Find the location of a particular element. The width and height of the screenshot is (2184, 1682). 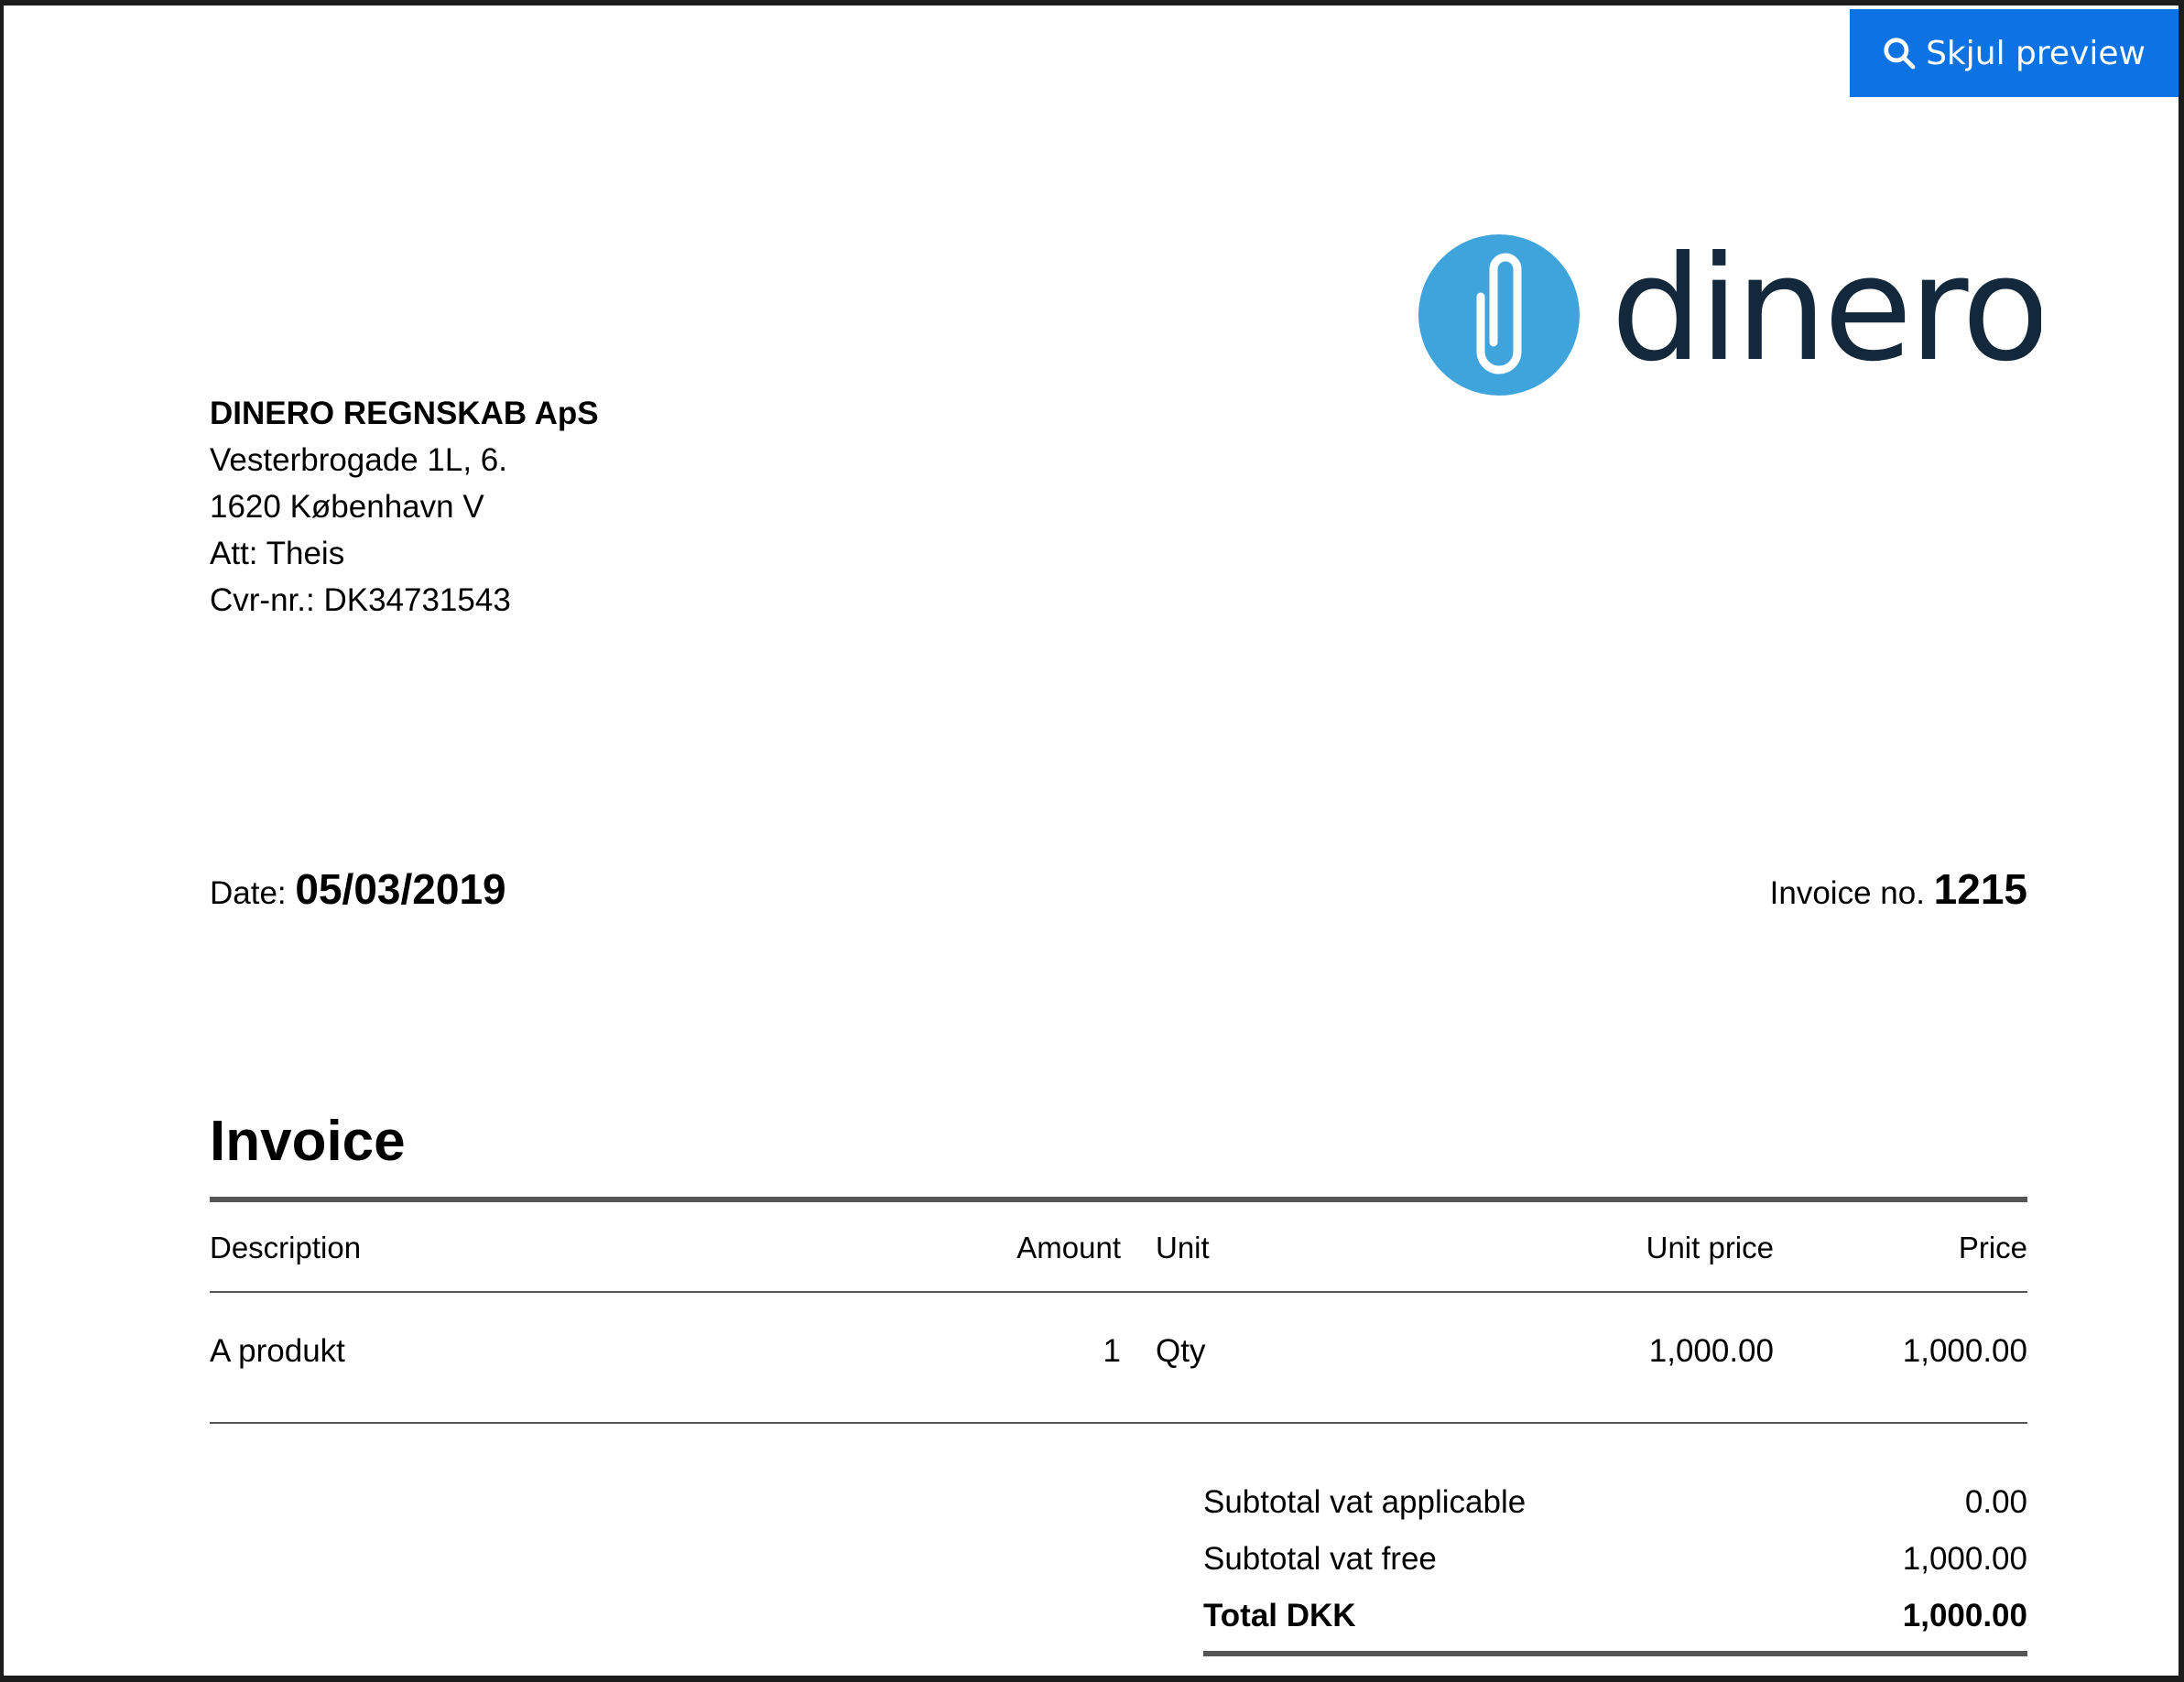

invoice-date: Date: 05/03/2019 is located at coordinates (358, 889).